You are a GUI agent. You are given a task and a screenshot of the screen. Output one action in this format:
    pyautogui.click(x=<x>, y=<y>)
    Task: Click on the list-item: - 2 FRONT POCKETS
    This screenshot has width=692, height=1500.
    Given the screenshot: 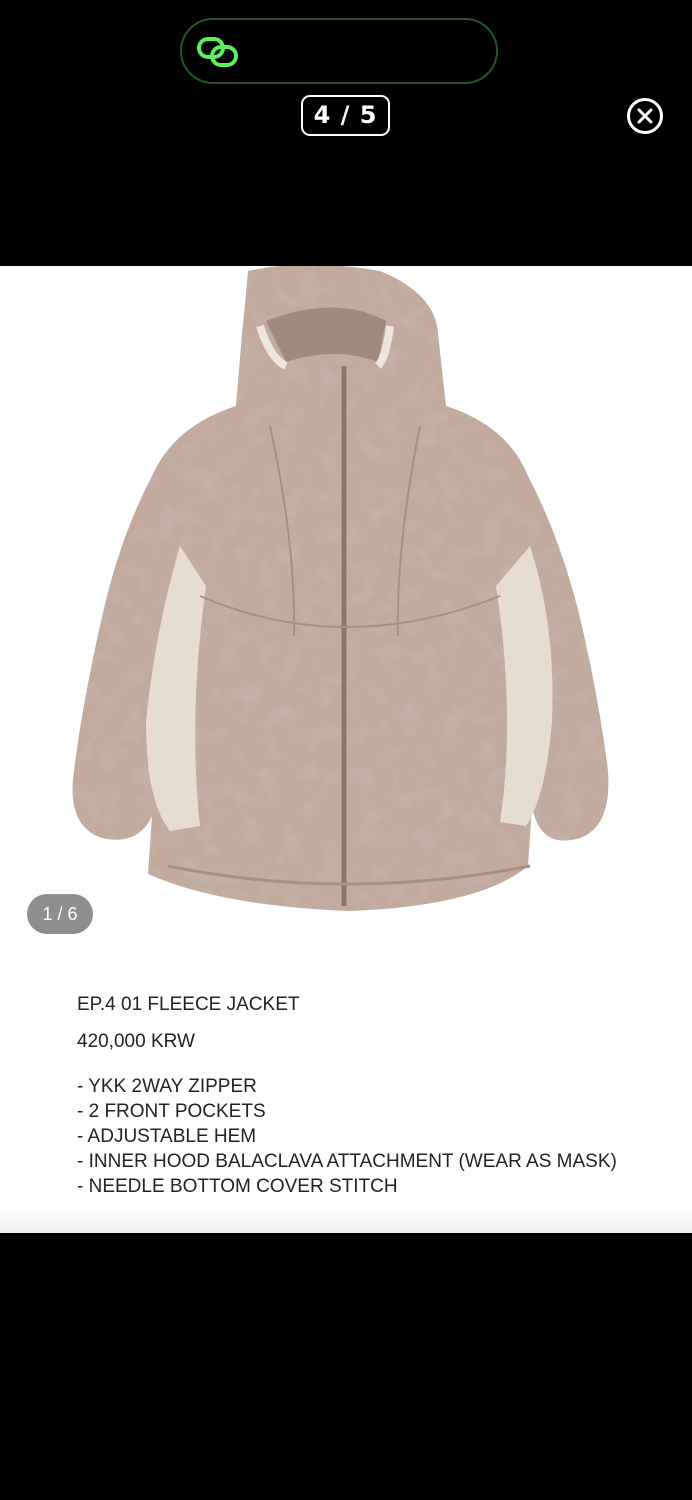 What is the action you would take?
    pyautogui.click(x=171, y=1111)
    